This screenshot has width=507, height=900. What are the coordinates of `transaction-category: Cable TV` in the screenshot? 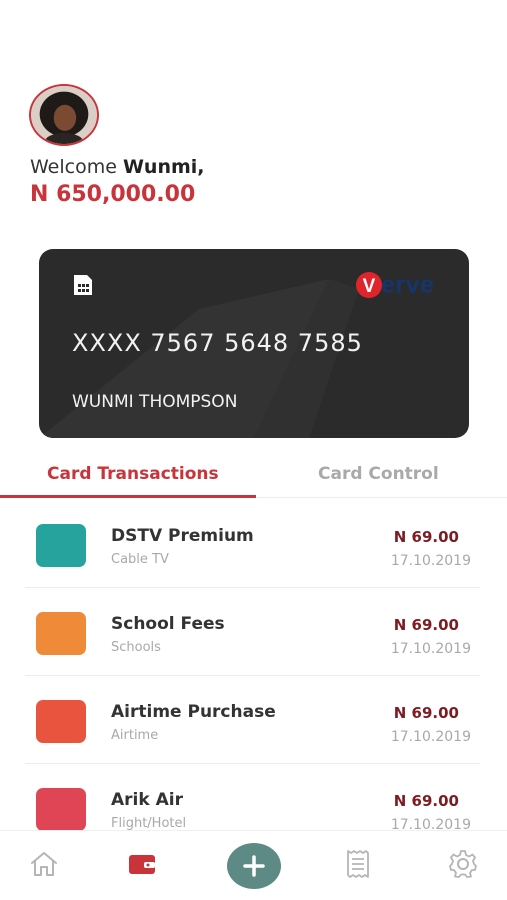 It's located at (140, 559).